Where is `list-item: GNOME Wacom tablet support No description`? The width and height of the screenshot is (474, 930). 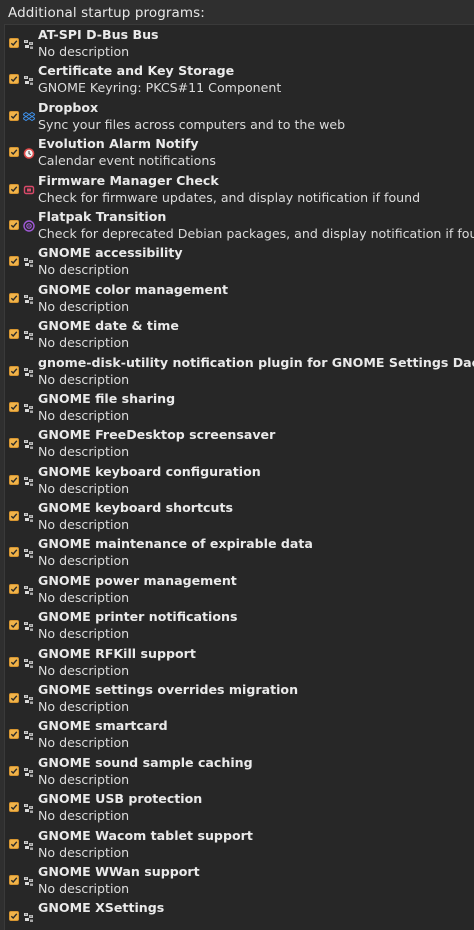 list-item: GNOME Wacom tablet support No description is located at coordinates (239, 844).